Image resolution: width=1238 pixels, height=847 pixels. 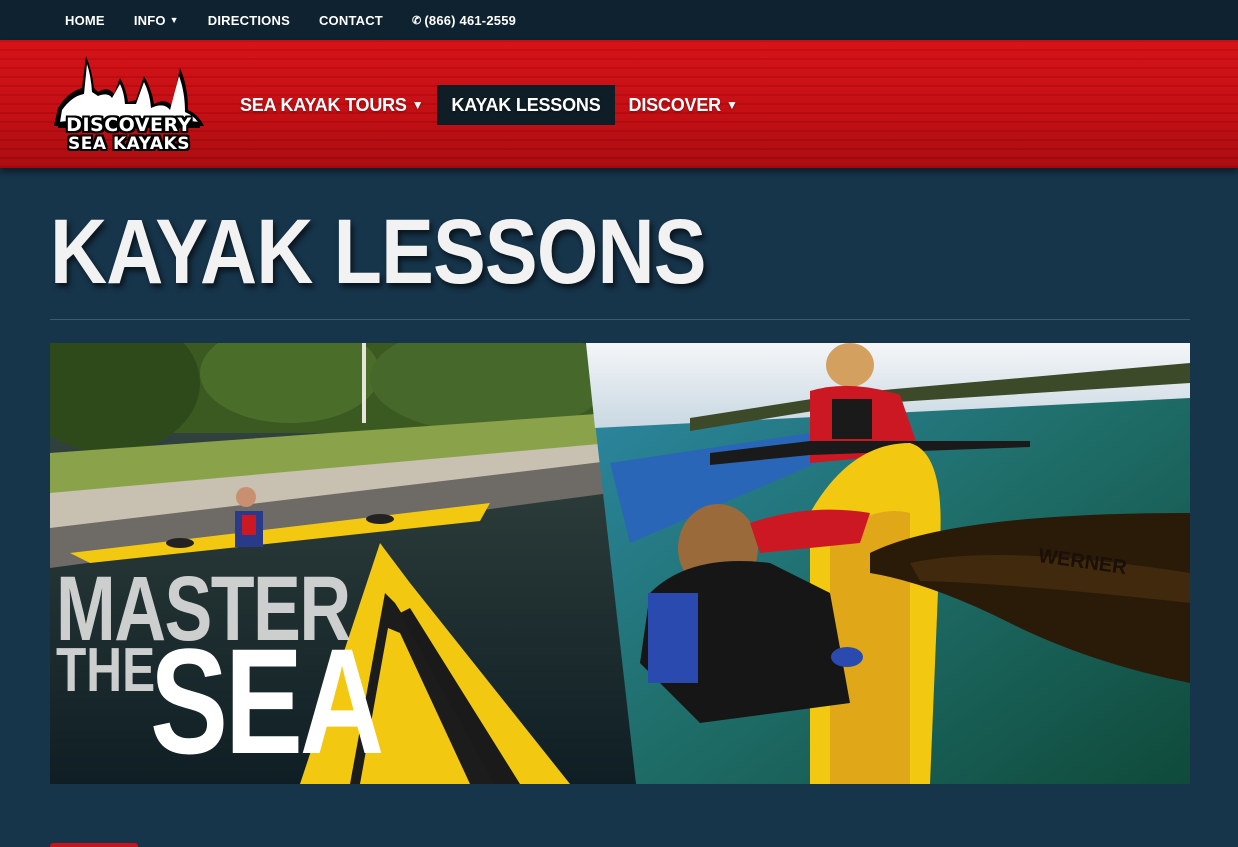 I want to click on phone-number: (866) 461-2559, so click(x=470, y=20).